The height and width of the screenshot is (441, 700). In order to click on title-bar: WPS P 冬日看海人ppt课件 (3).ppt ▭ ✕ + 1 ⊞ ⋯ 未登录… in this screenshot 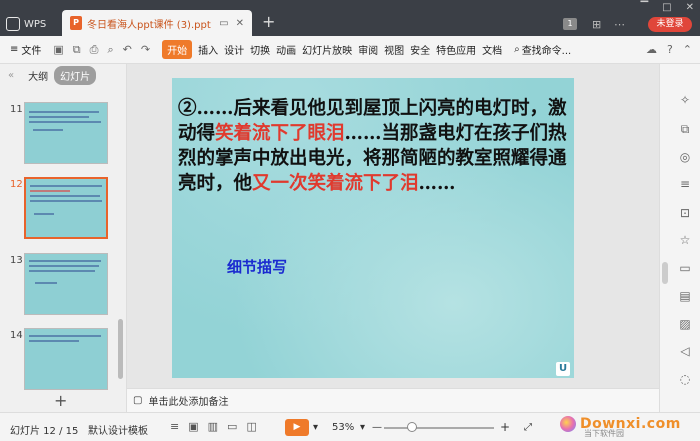, I will do `click(350, 18)`.